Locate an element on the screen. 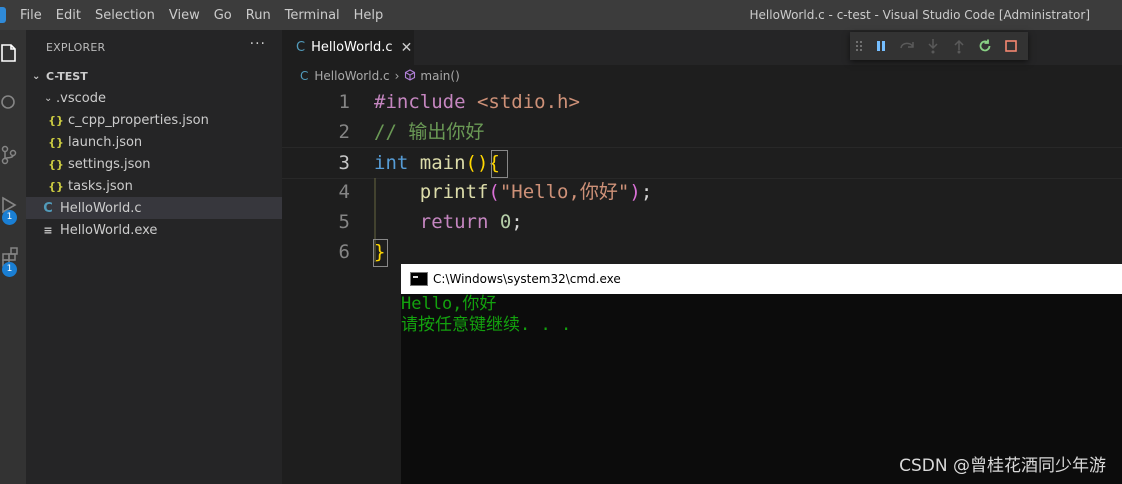  menu-edit: Edit is located at coordinates (68, 15).